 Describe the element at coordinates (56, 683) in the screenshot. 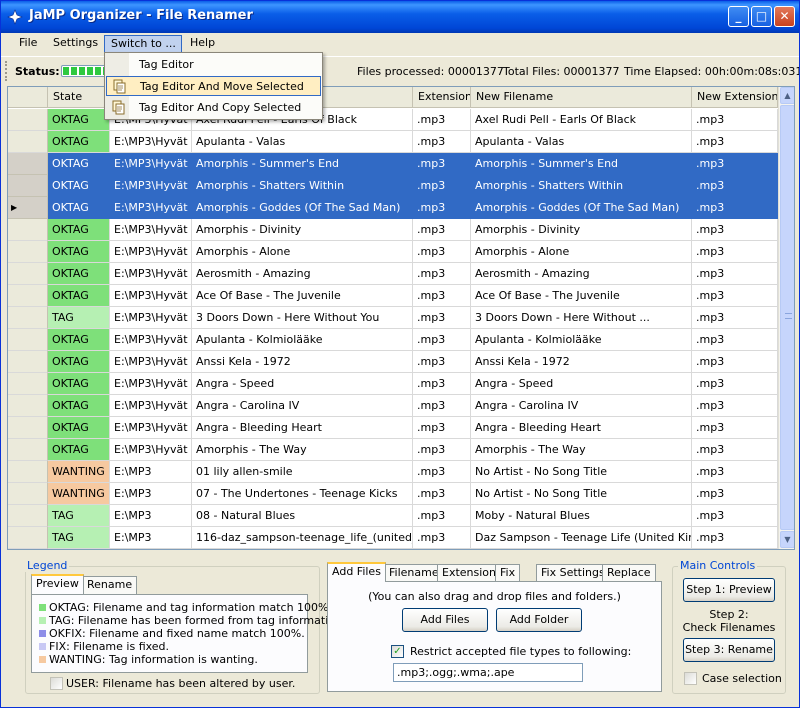

I see `user-checkbox` at that location.